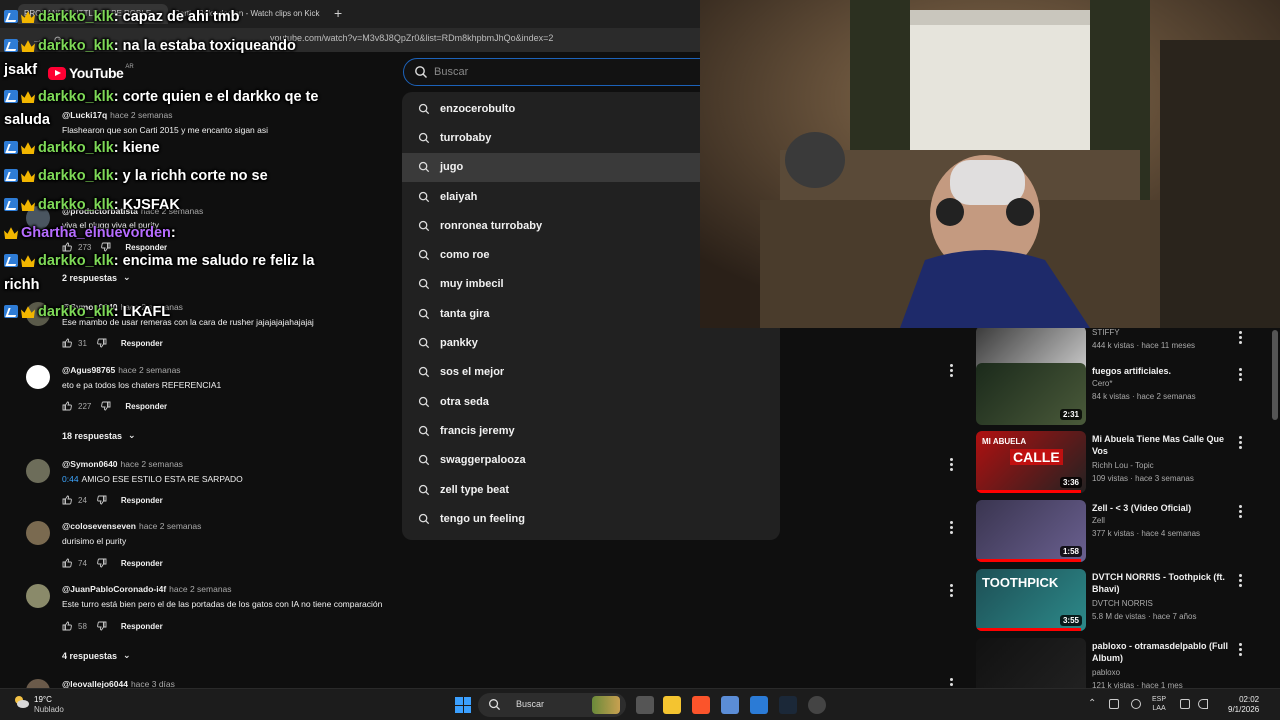 The width and height of the screenshot is (1280, 720). Describe the element at coordinates (788, 705) in the screenshot. I see `steam-icon` at that location.